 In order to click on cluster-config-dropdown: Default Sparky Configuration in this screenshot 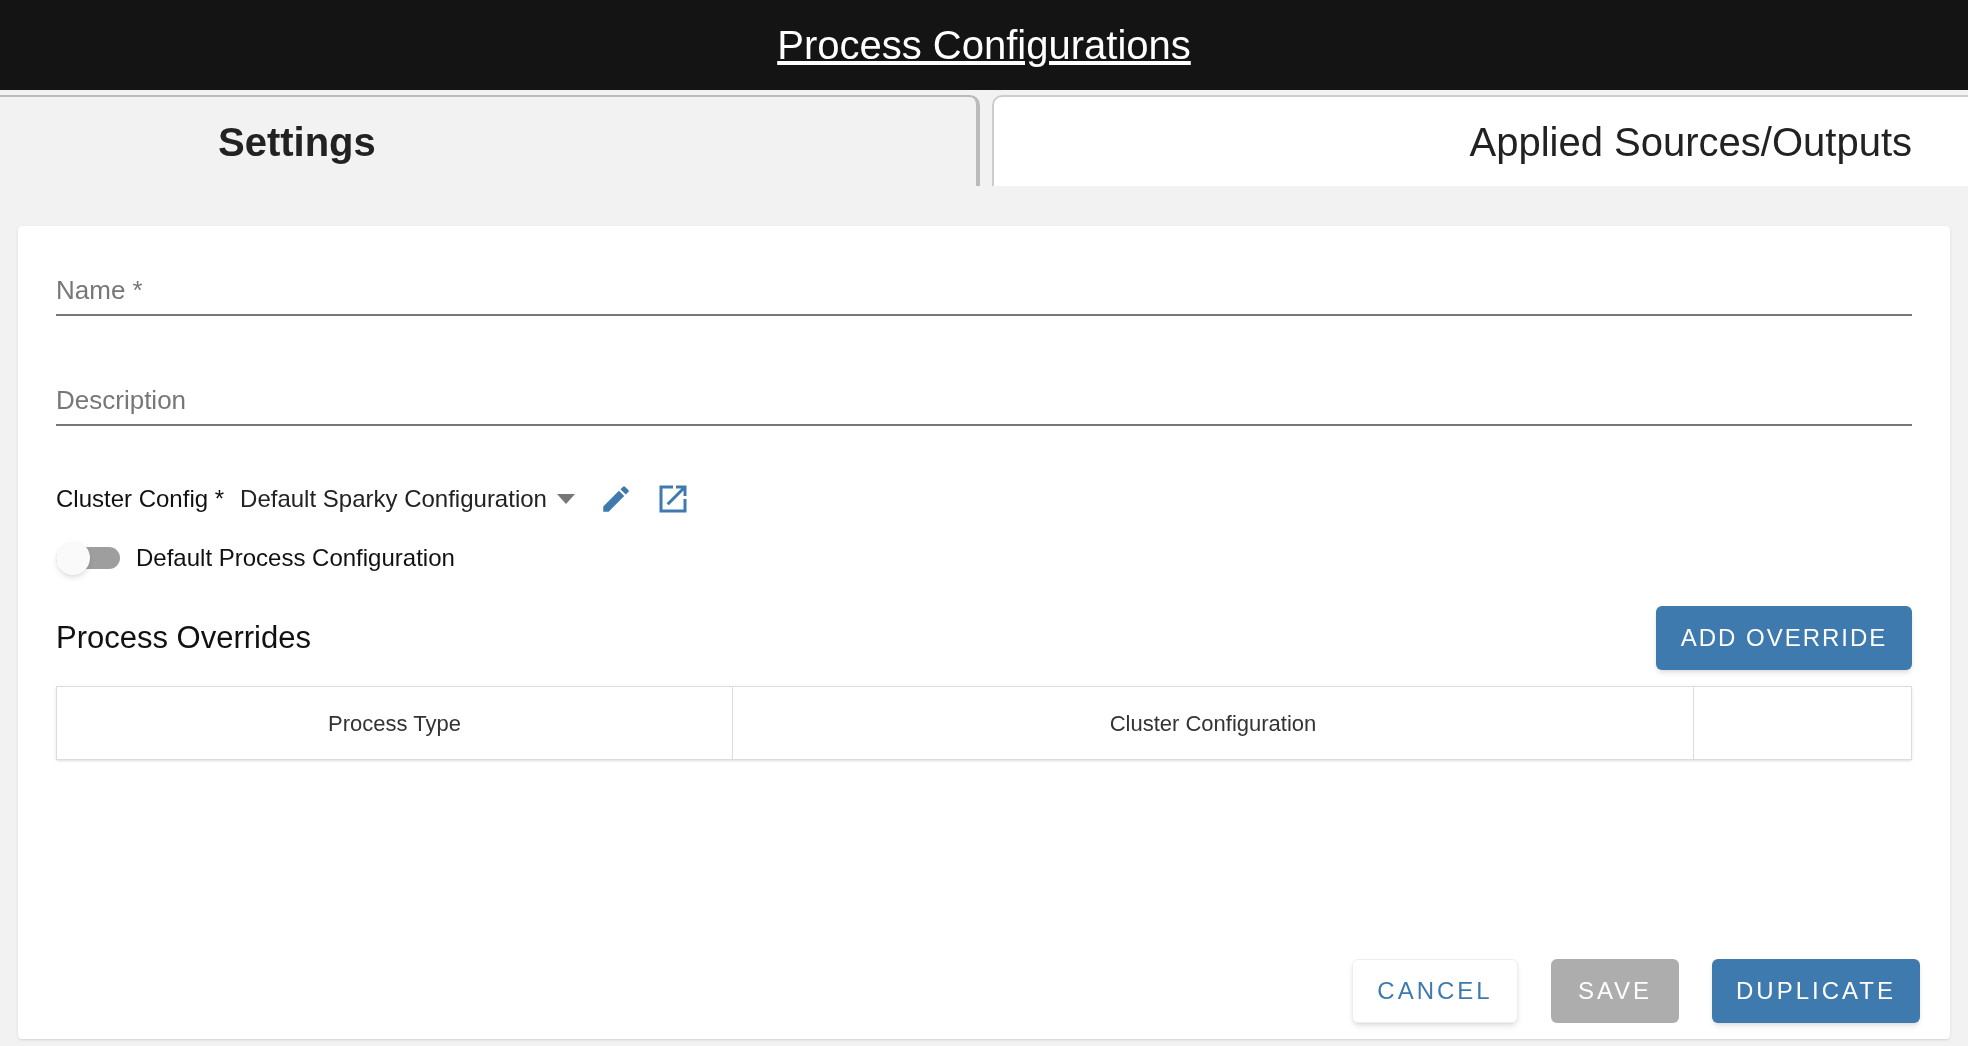, I will do `click(407, 499)`.